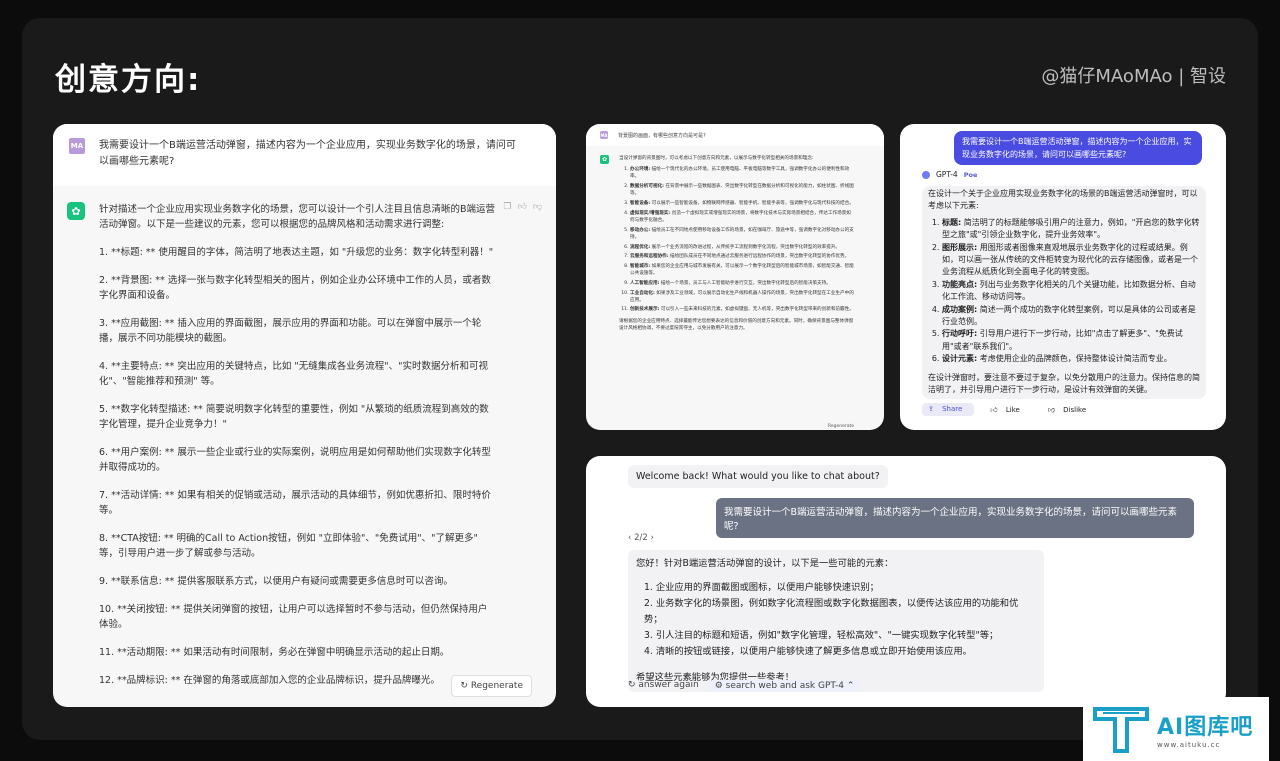 Image resolution: width=1280 pixels, height=761 pixels. I want to click on bot-header: GPT-4 Poe, so click(949, 174).